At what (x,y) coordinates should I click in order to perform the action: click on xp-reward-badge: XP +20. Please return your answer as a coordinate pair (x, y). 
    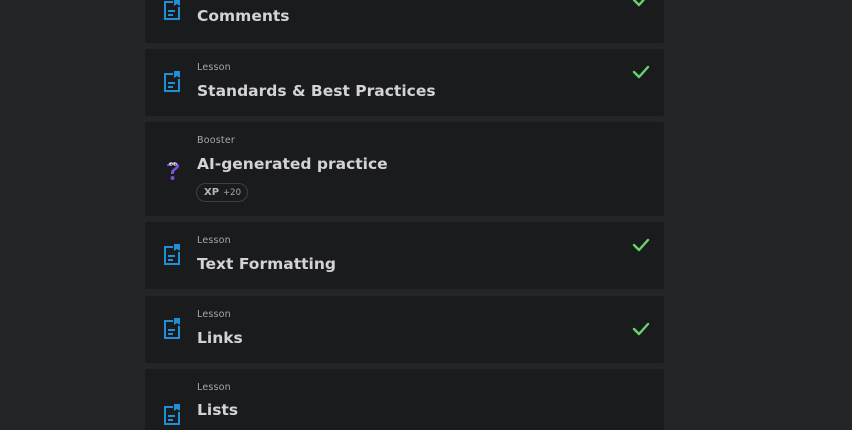
    Looking at the image, I should click on (222, 192).